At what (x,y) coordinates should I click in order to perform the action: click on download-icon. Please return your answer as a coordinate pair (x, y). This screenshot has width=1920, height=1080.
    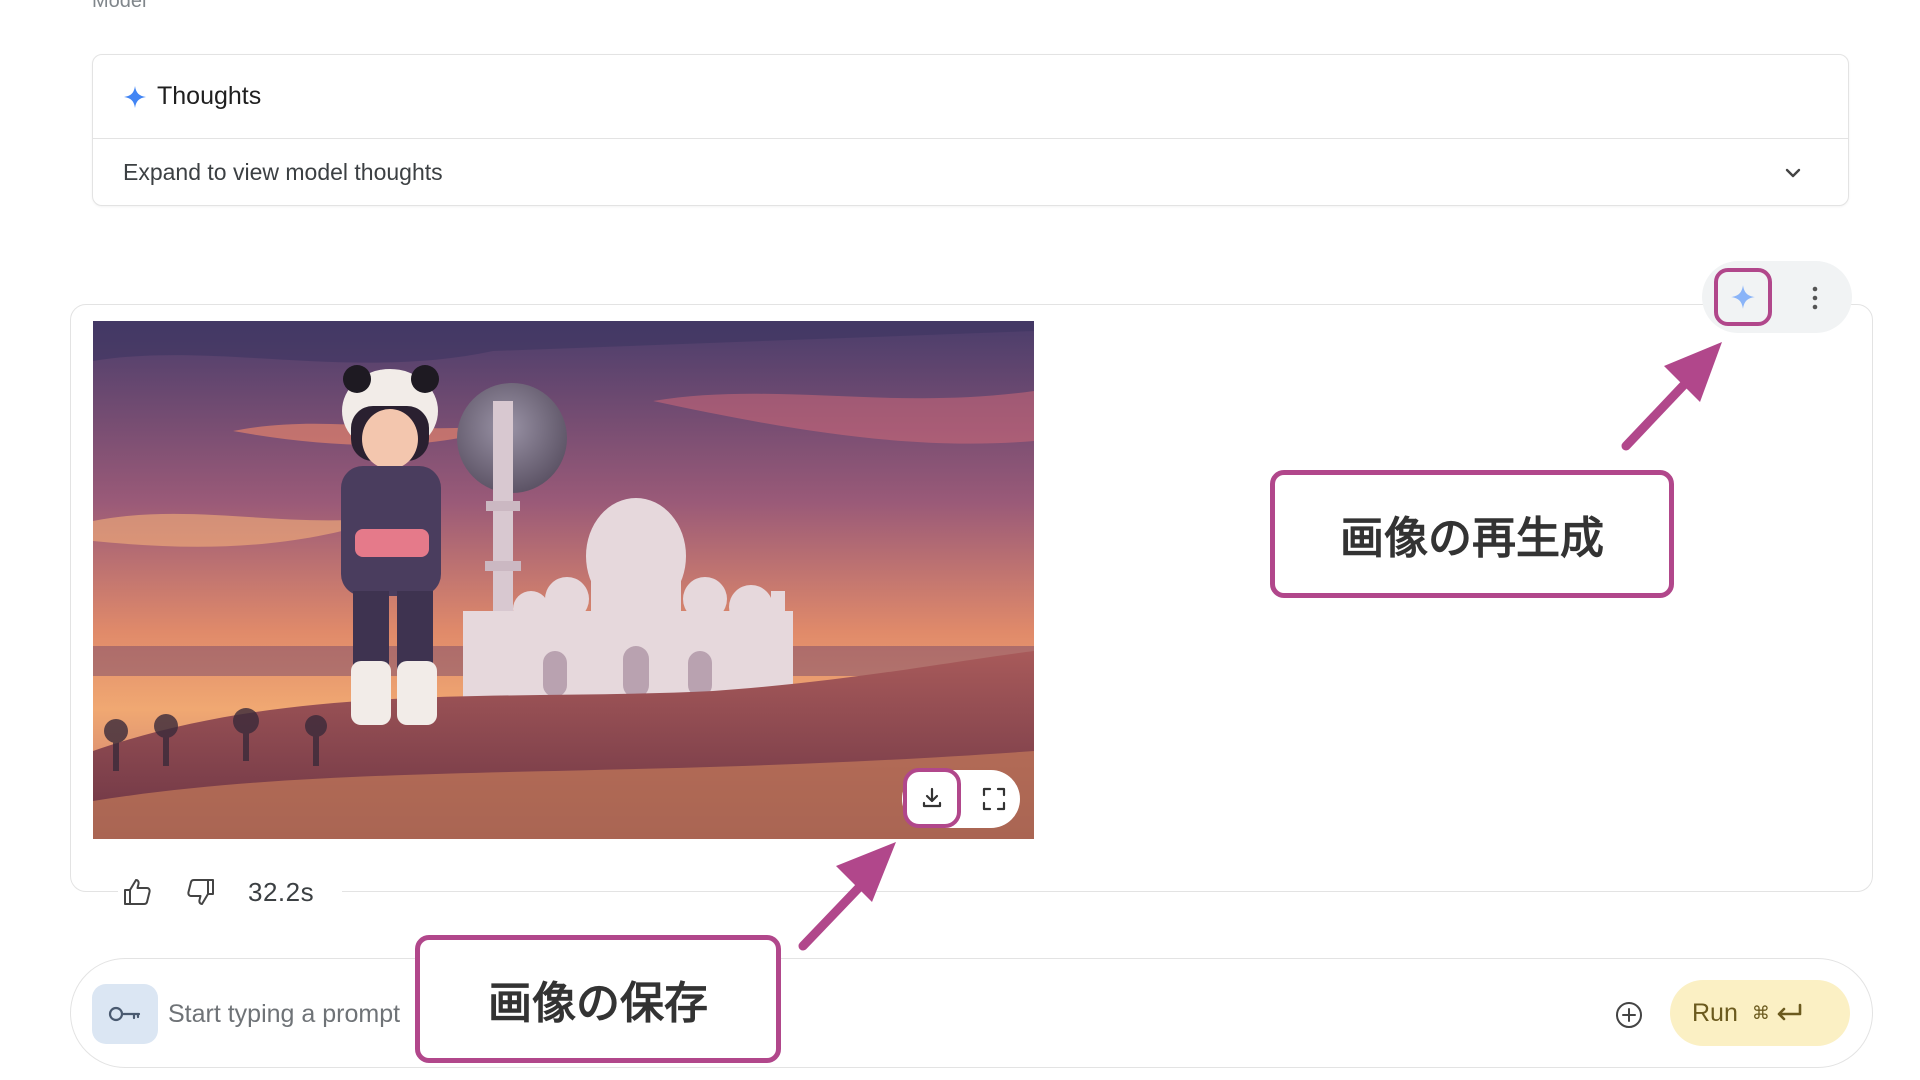
    Looking at the image, I should click on (932, 797).